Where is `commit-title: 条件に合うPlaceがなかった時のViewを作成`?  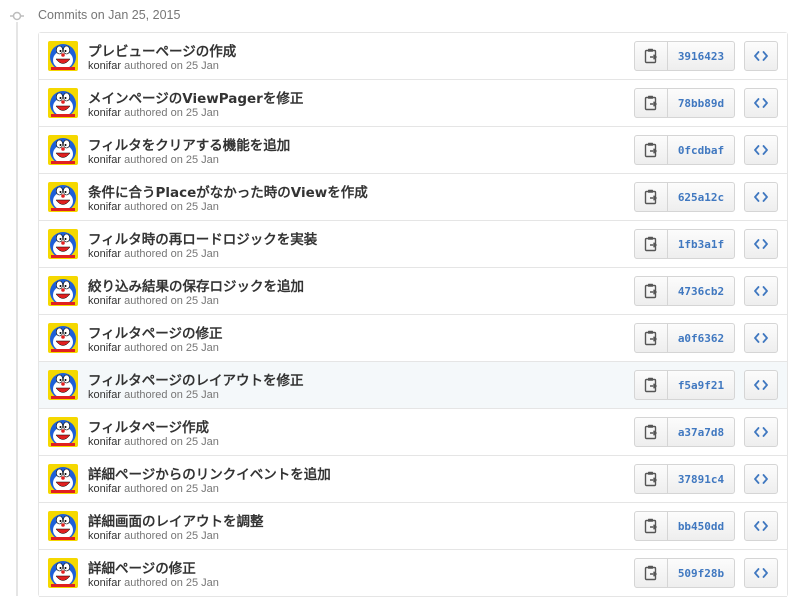
commit-title: 条件に合うPlaceがなかった時のViewを作成 is located at coordinates (228, 191).